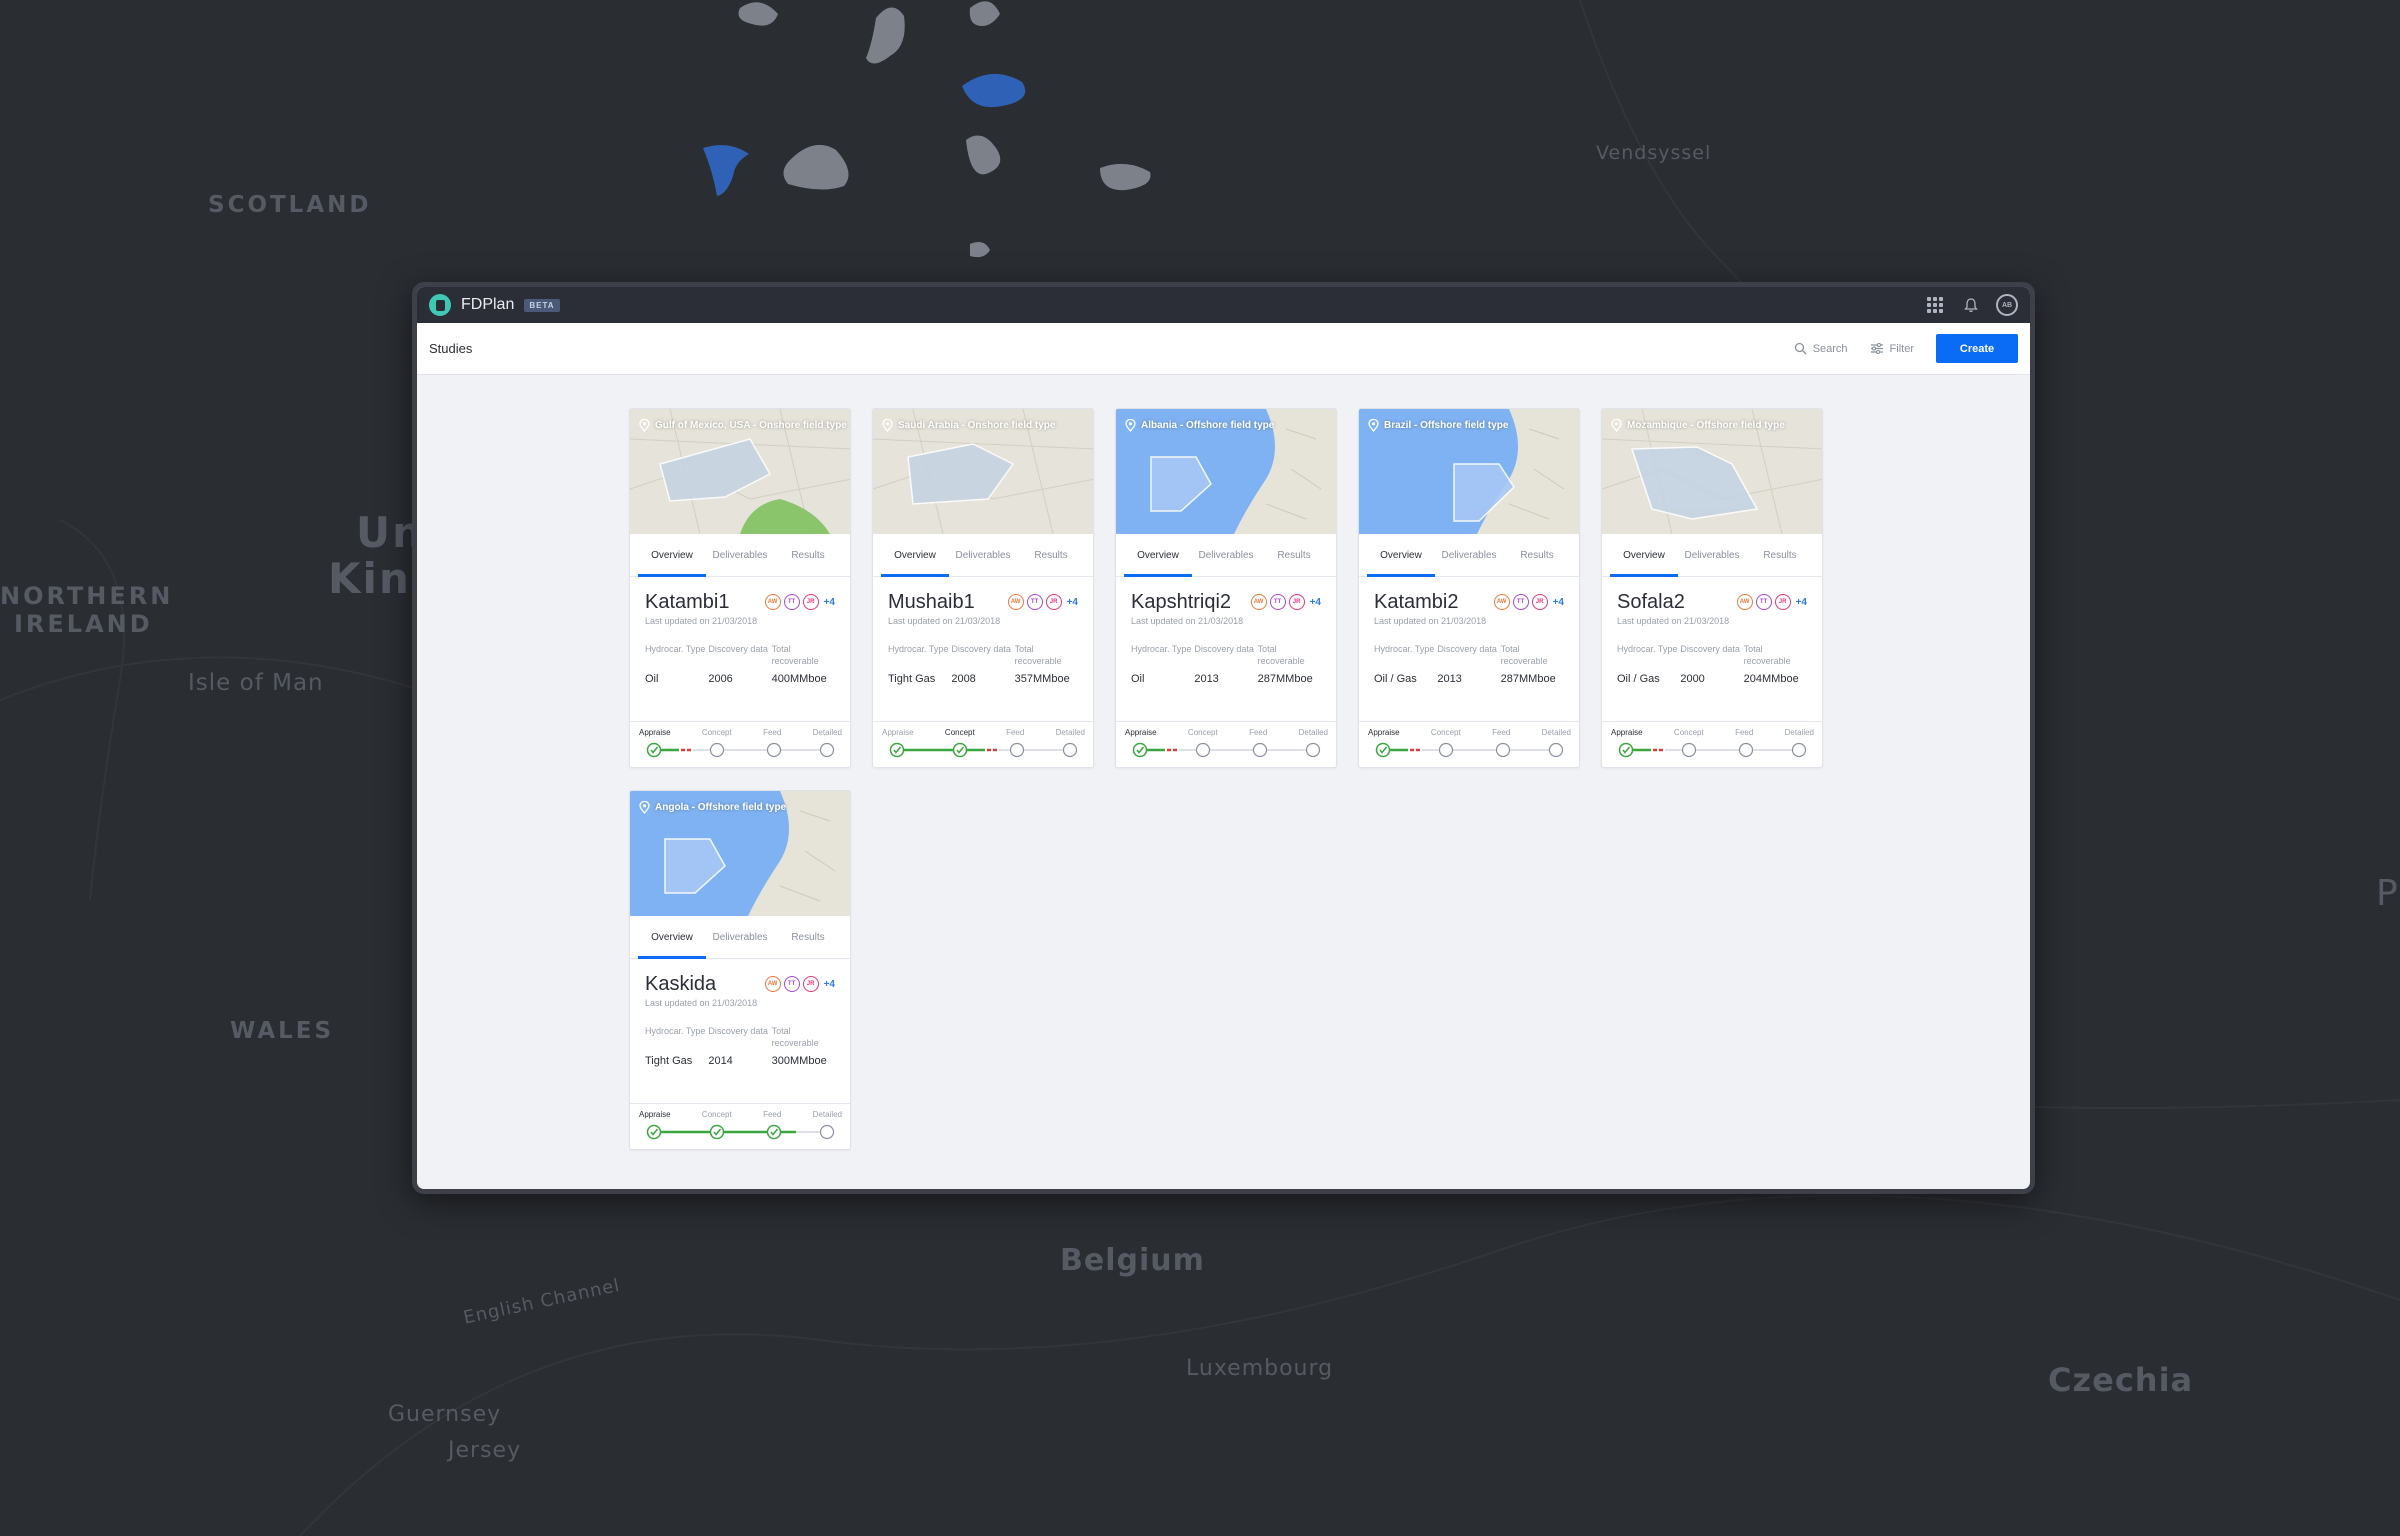 This screenshot has width=2400, height=1536. Describe the element at coordinates (1260, 1368) in the screenshot. I see `map-label-luxembourg: Luxembourg` at that location.